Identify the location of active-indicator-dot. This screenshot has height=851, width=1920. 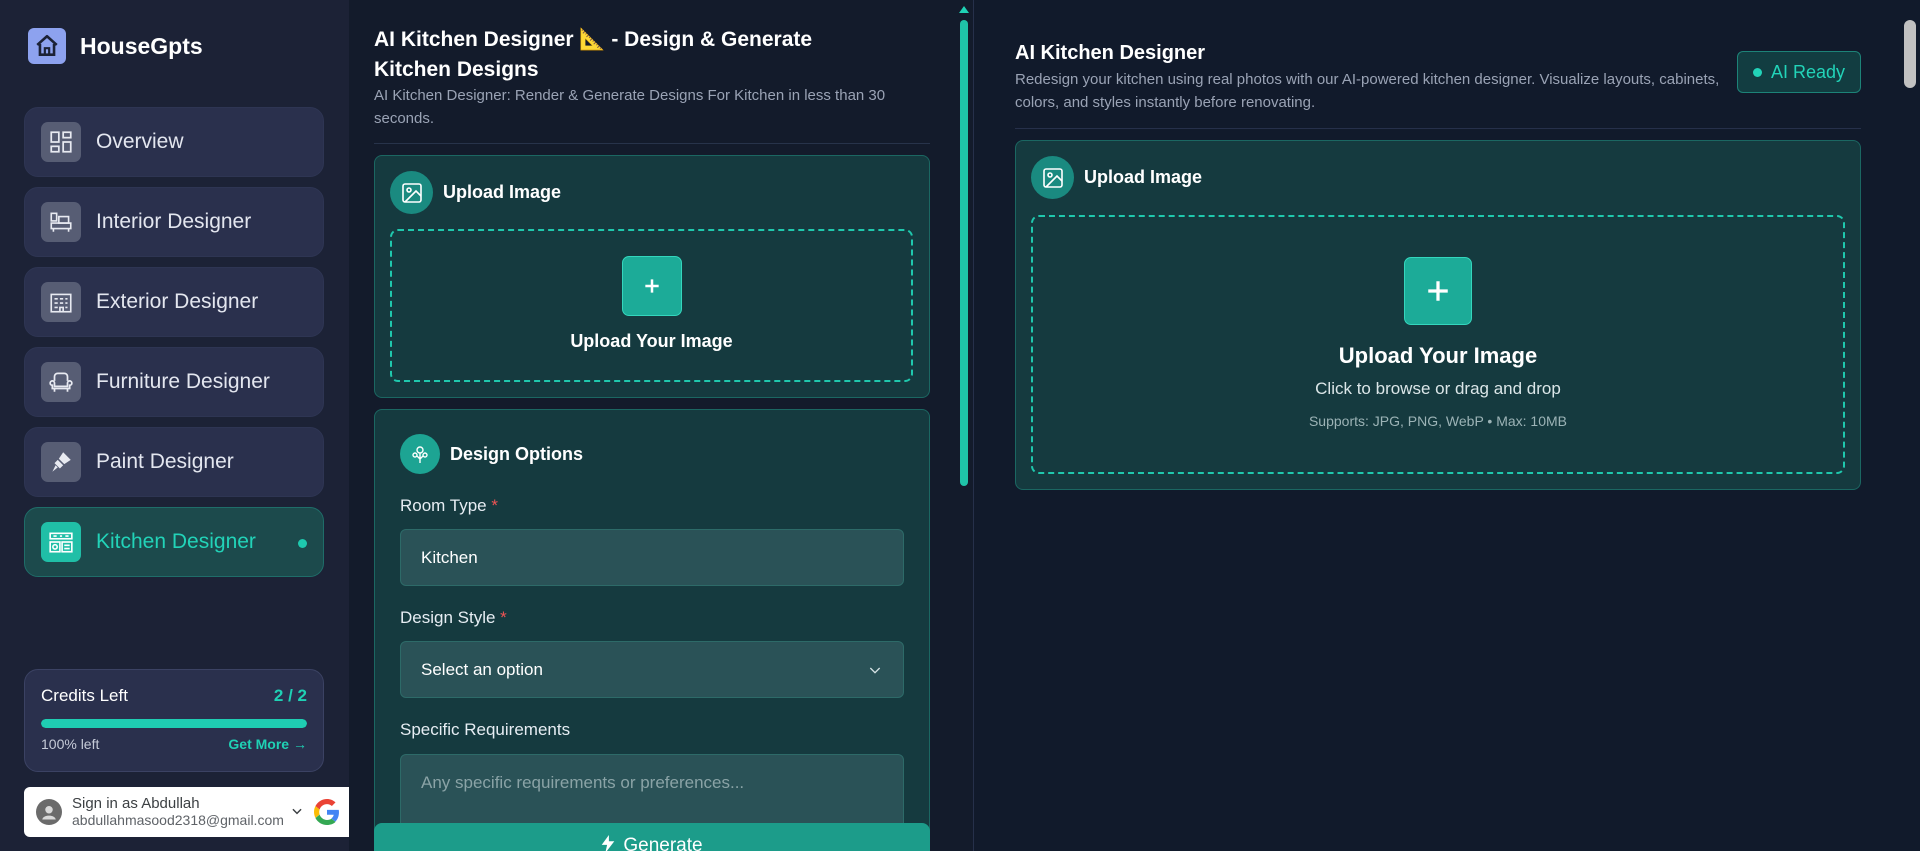
(302, 543).